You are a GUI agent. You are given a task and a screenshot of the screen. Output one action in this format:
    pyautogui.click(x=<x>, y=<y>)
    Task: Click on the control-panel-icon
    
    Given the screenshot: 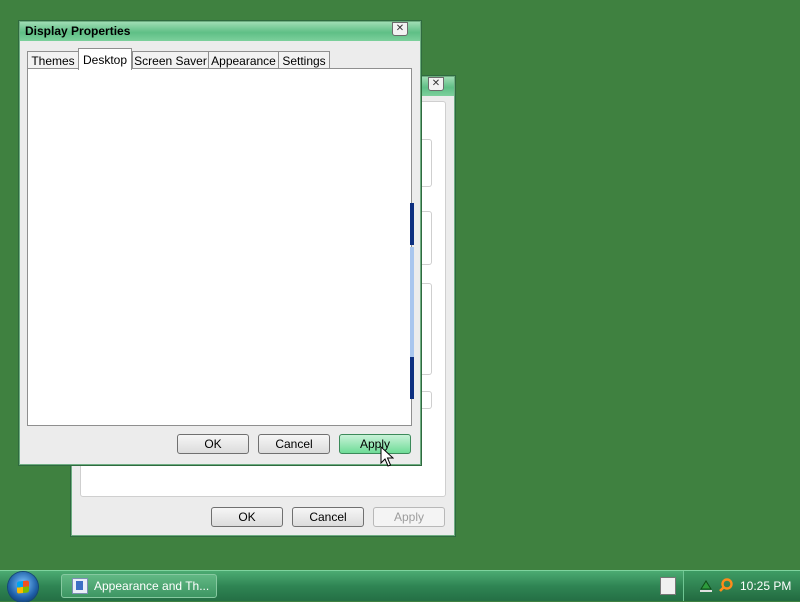 What is the action you would take?
    pyautogui.click(x=80, y=586)
    